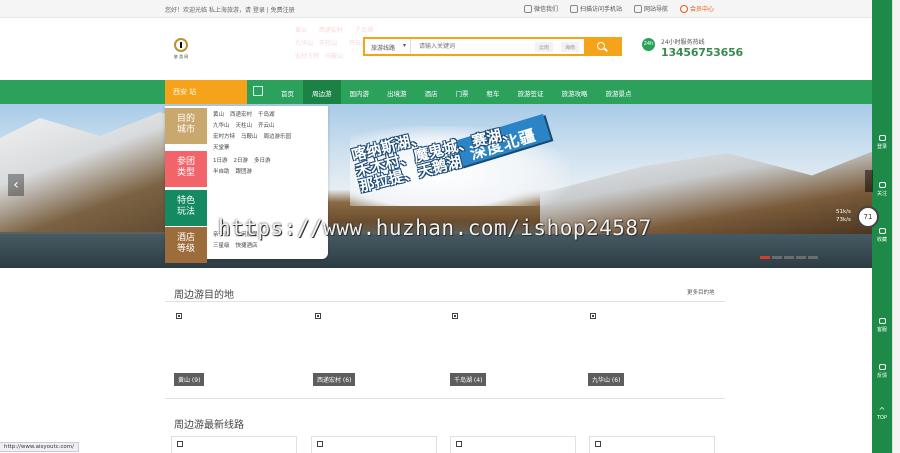  What do you see at coordinates (322, 92) in the screenshot?
I see `nav-item-nearby: 周边游` at bounding box center [322, 92].